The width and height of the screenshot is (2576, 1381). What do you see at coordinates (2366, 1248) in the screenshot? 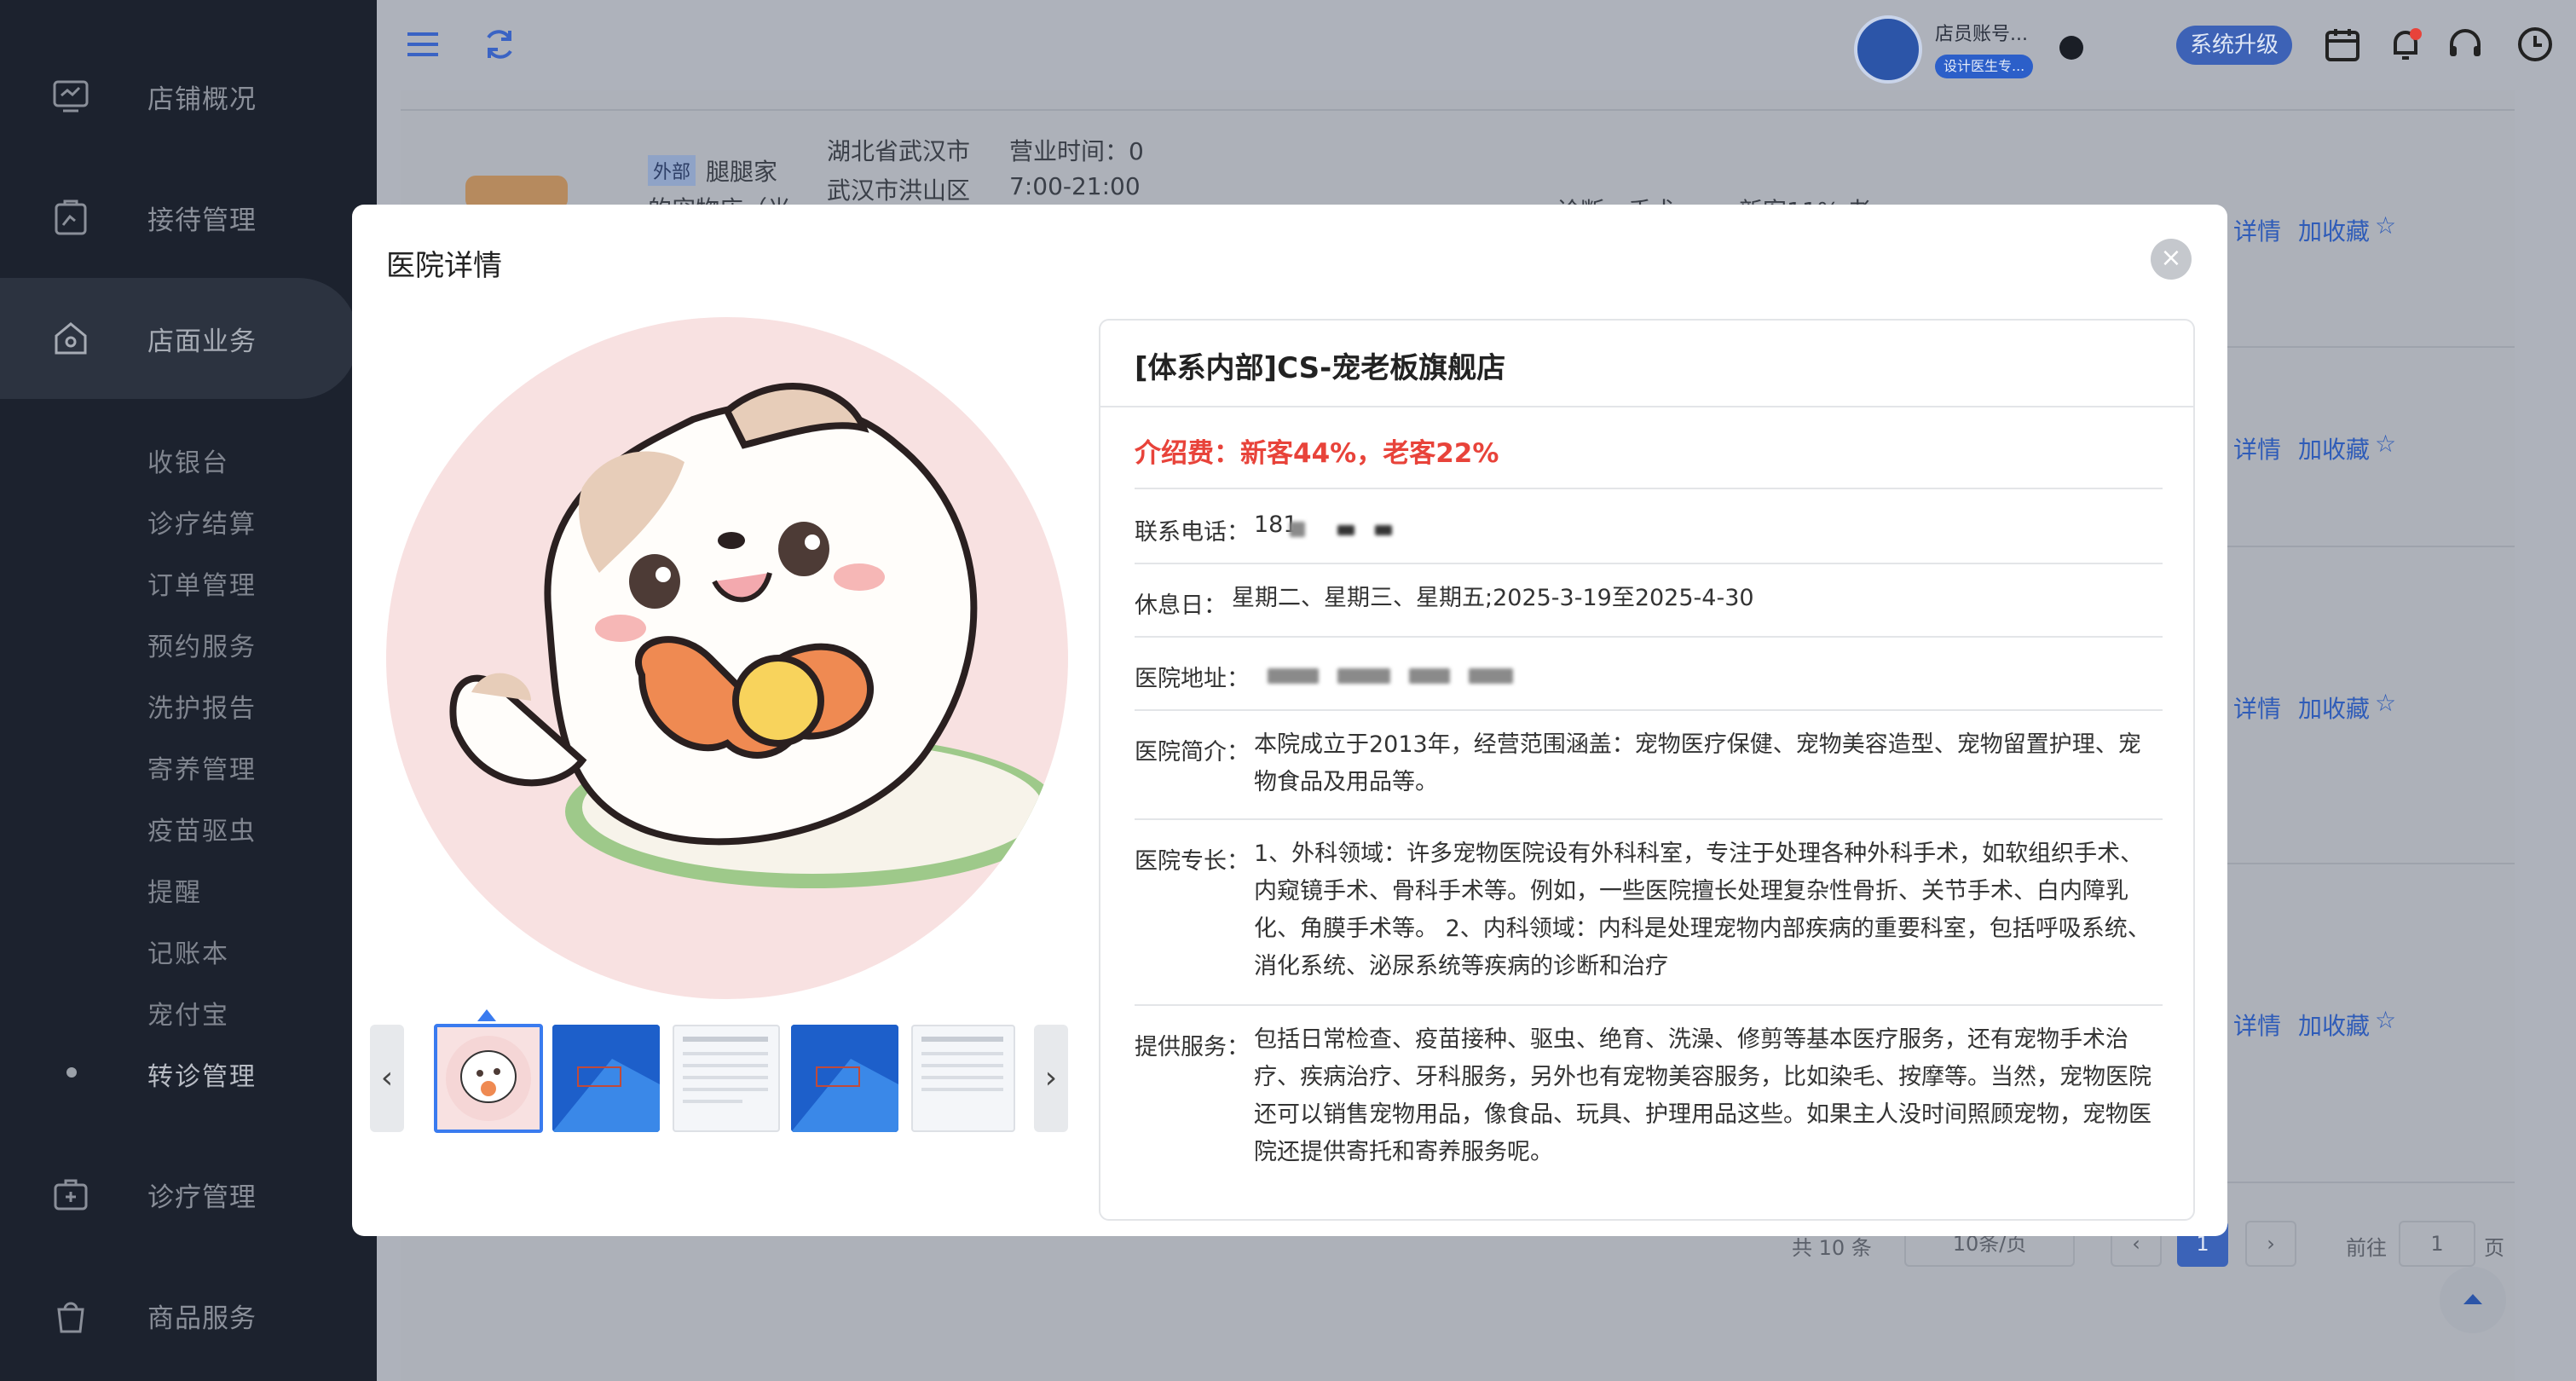
I see `goto-label: 前往` at bounding box center [2366, 1248].